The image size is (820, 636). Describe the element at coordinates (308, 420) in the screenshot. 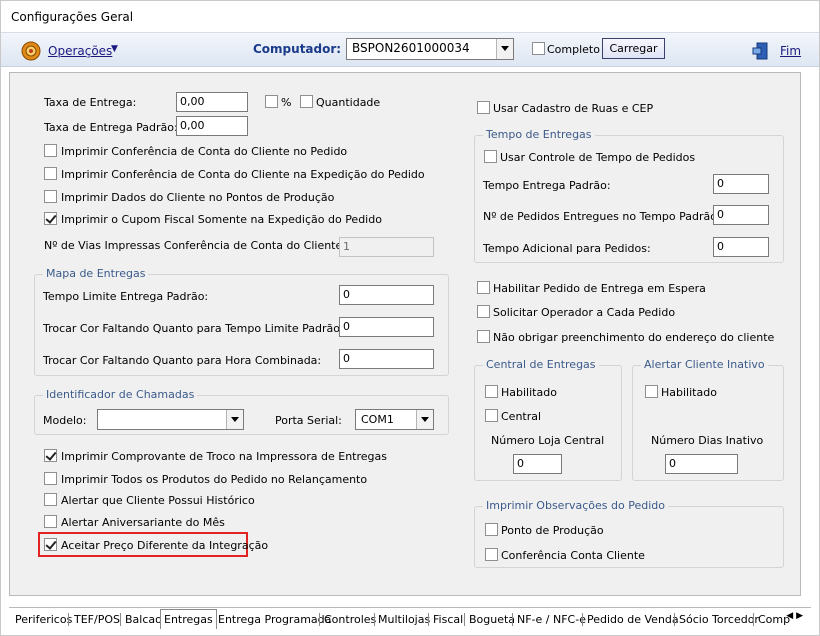

I see `serial-port-label: Porta Serial:` at that location.